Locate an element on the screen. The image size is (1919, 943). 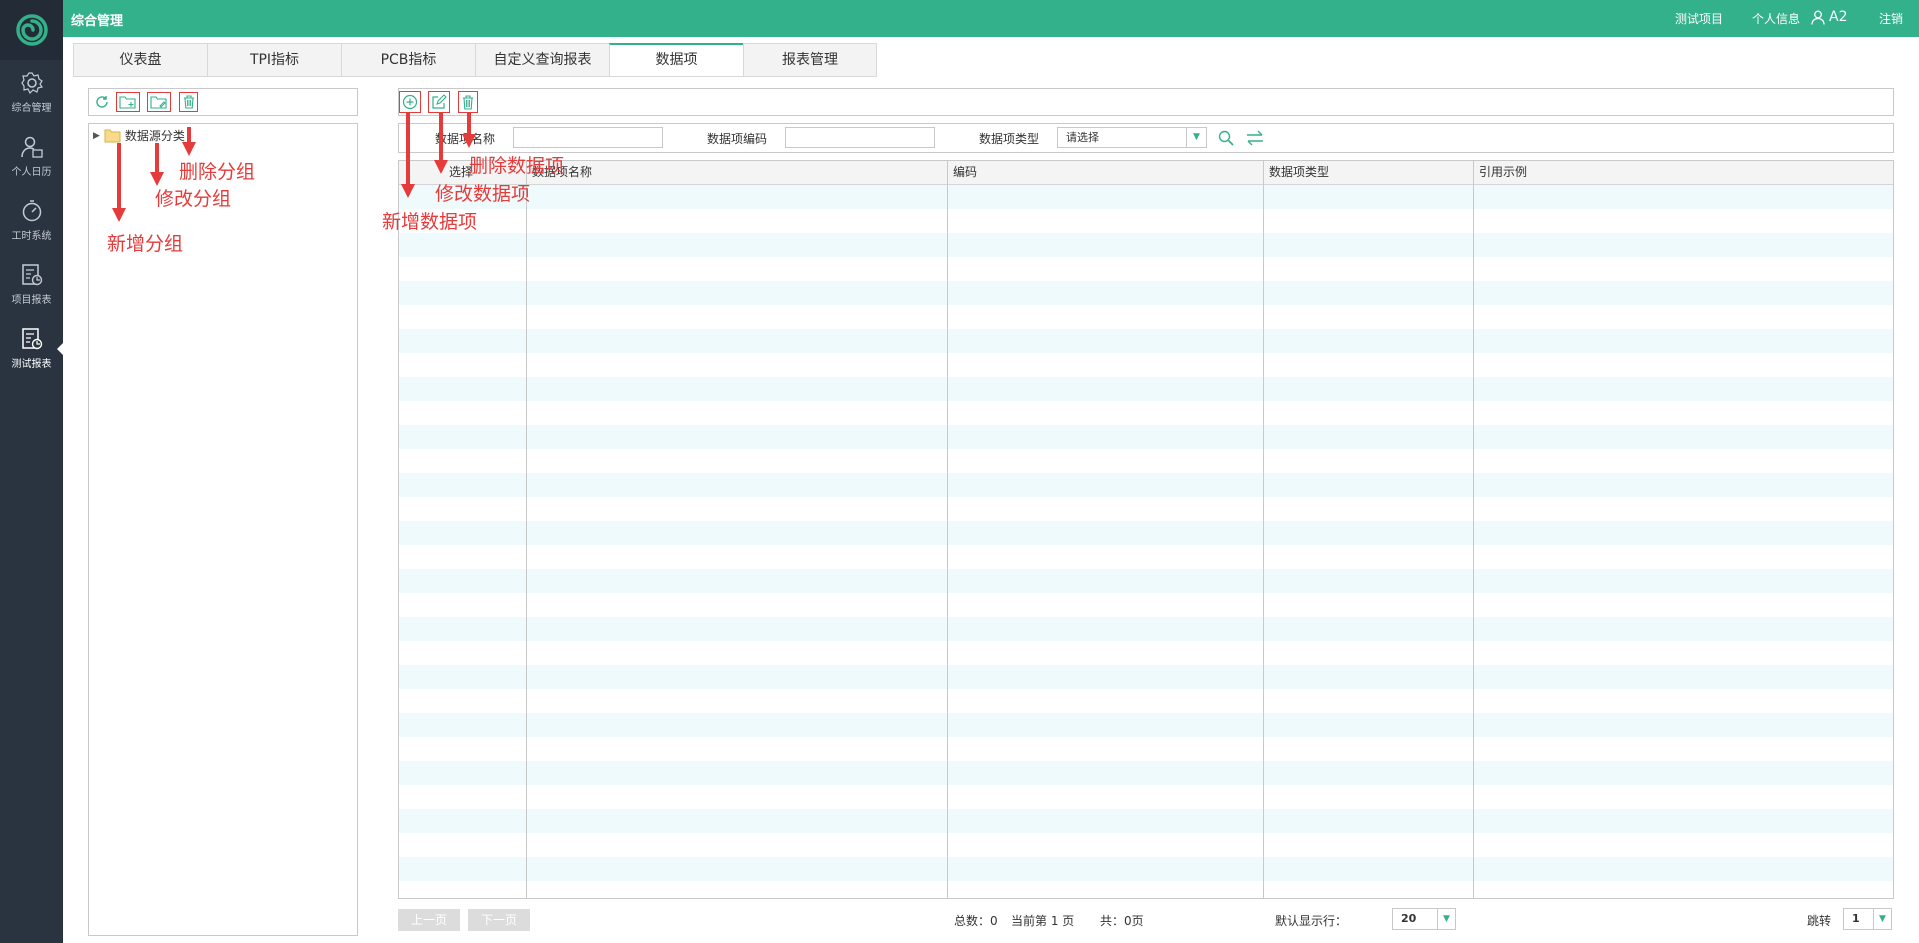
user-icon is located at coordinates (1818, 17).